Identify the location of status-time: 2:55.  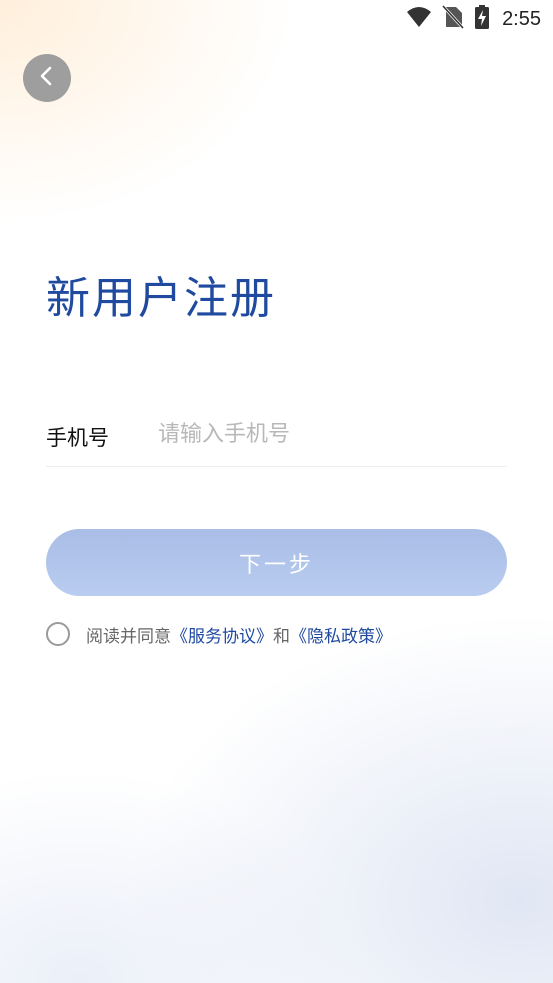
(521, 18).